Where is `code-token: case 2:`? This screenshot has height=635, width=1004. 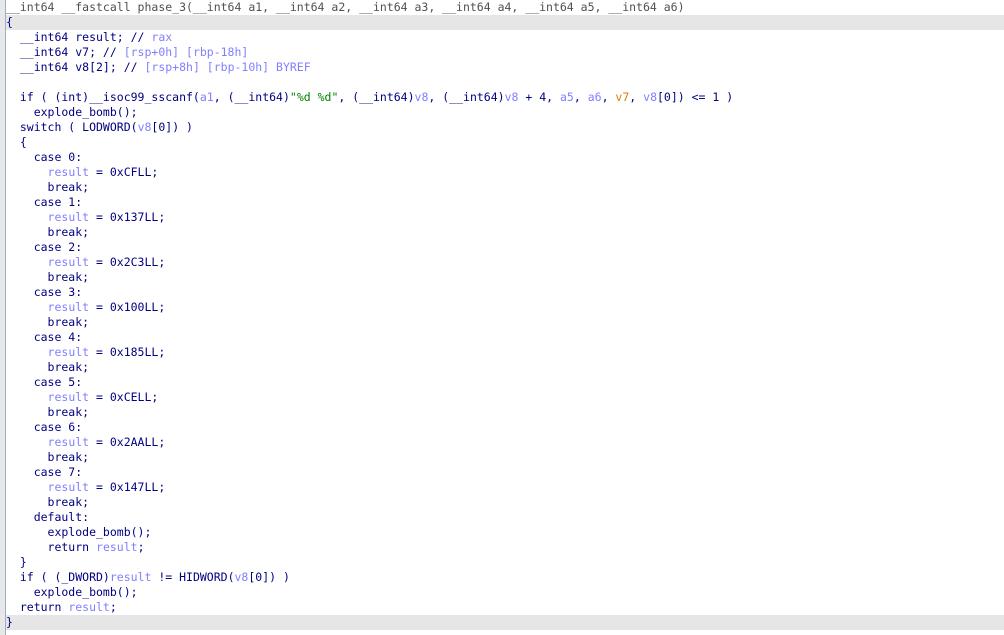 code-token: case 2: is located at coordinates (44, 247).